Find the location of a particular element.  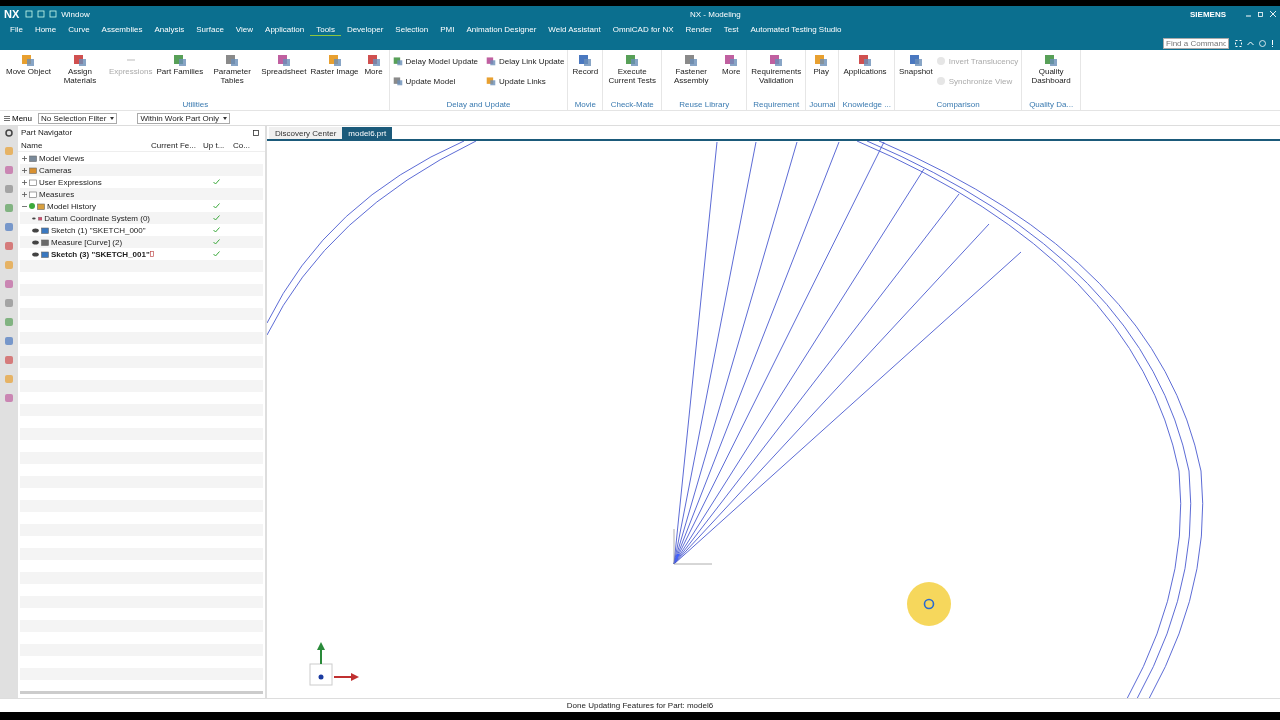

ribbon-button: Part Families is located at coordinates (180, 64).